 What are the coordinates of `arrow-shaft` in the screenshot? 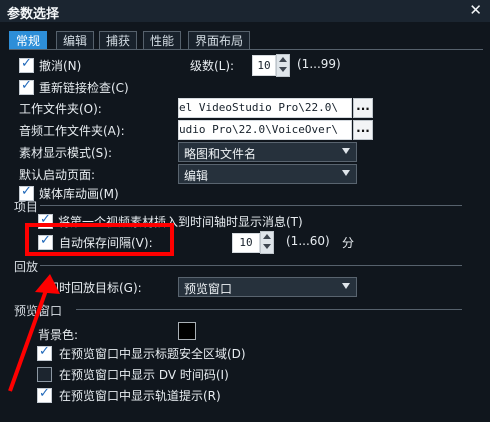 It's located at (29, 336).